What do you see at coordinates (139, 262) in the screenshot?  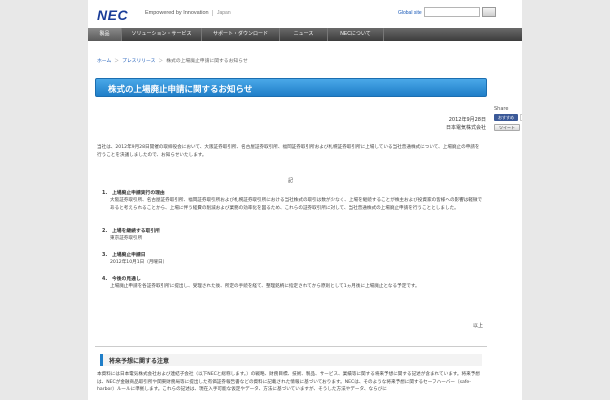 I see `section-body: 2012年10月1日（月曜日）` at bounding box center [139, 262].